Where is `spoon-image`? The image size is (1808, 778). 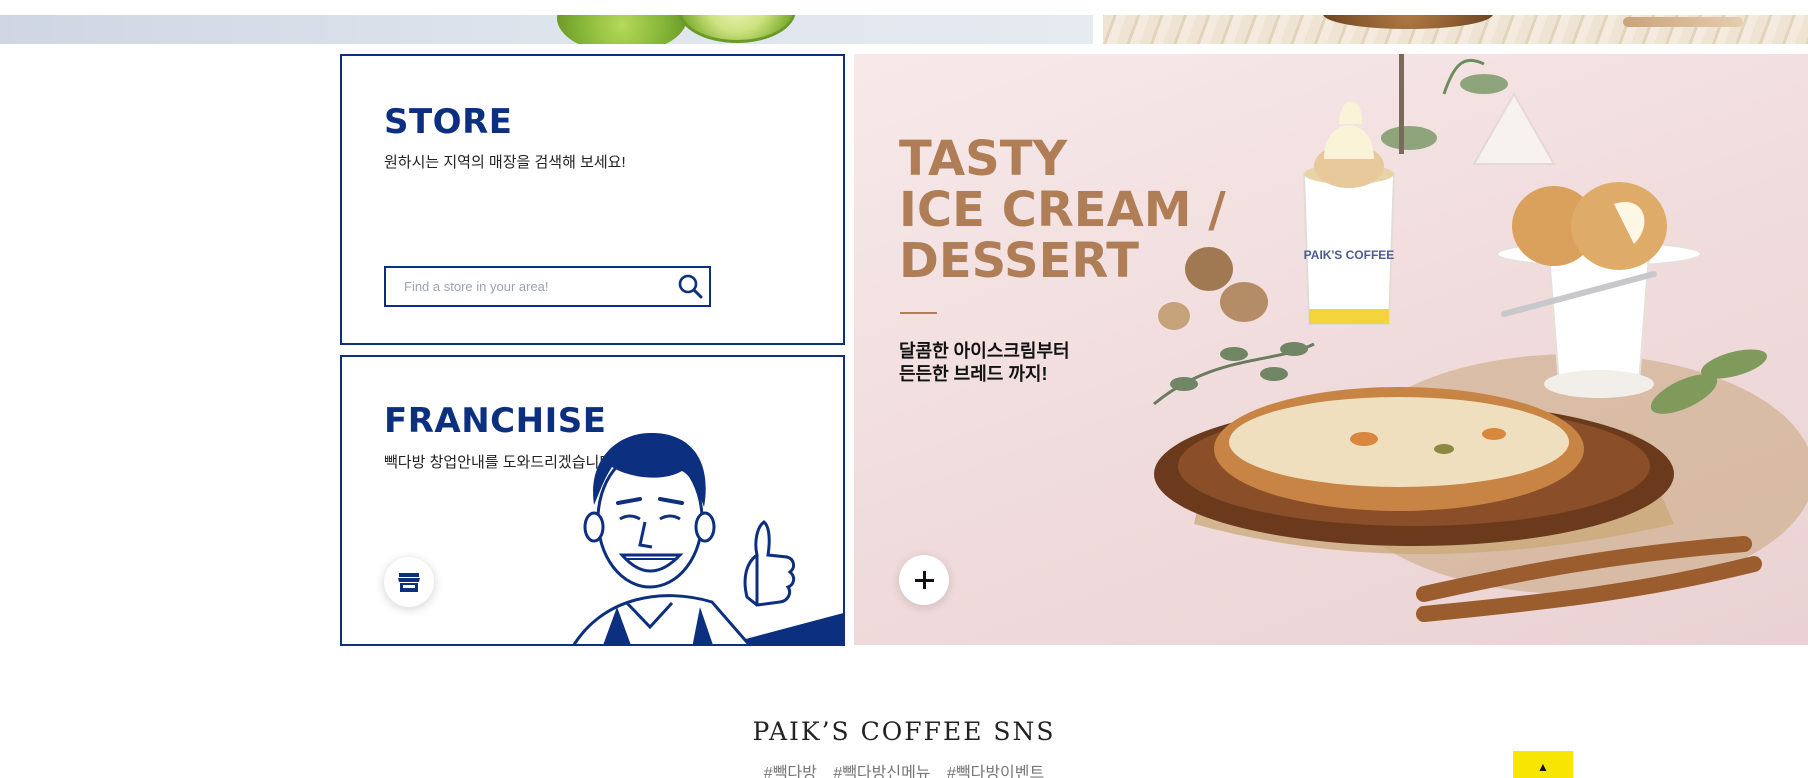
spoon-image is located at coordinates (1683, 22).